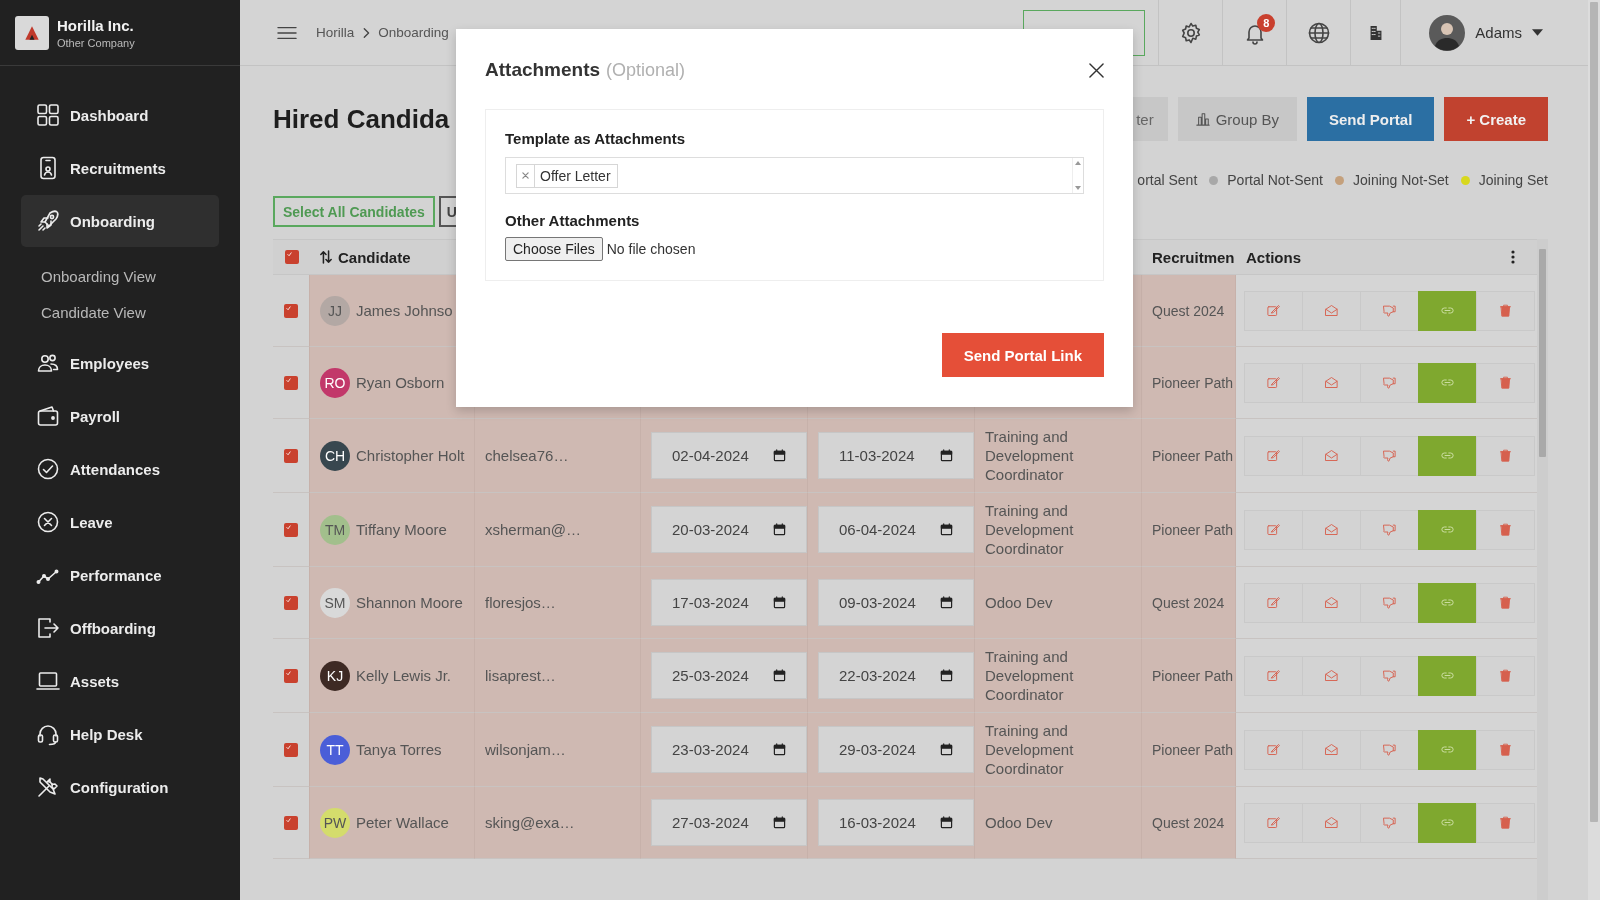  Describe the element at coordinates (413, 32) in the screenshot. I see `breadcrumb-link: Onboarding` at that location.